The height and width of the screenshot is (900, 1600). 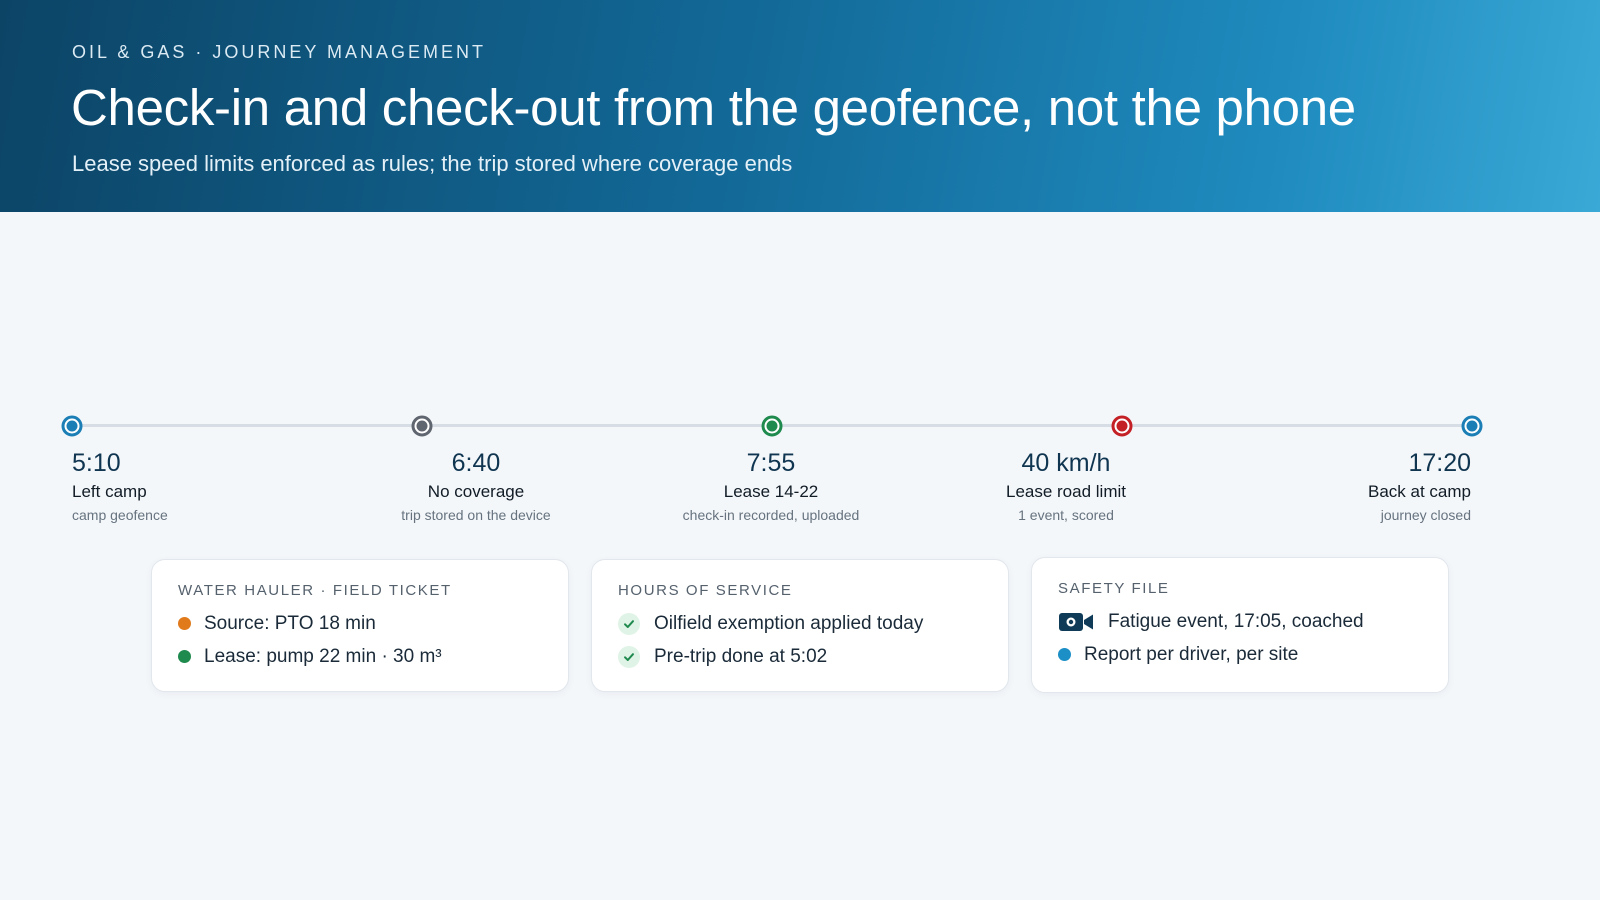 I want to click on list-item: Pre-trip done at 5:02, so click(x=800, y=656).